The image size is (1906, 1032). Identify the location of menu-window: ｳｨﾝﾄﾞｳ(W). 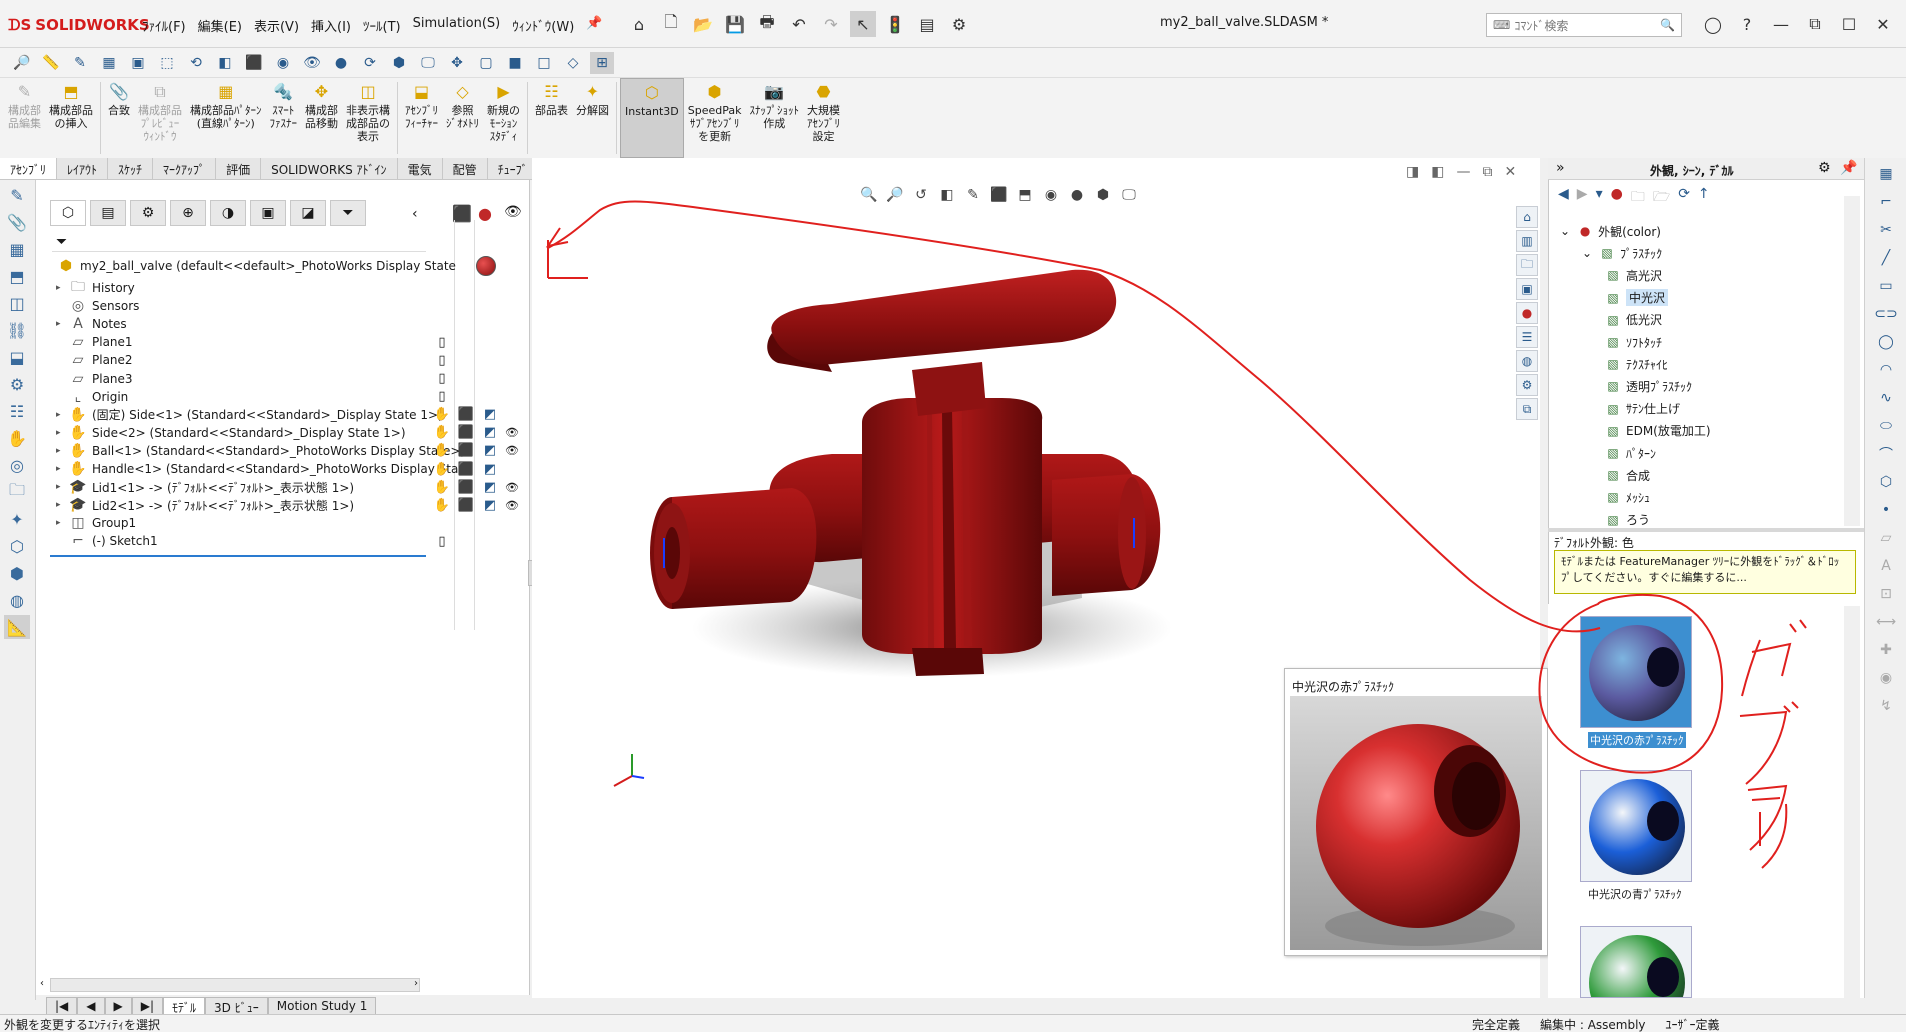
(543, 25).